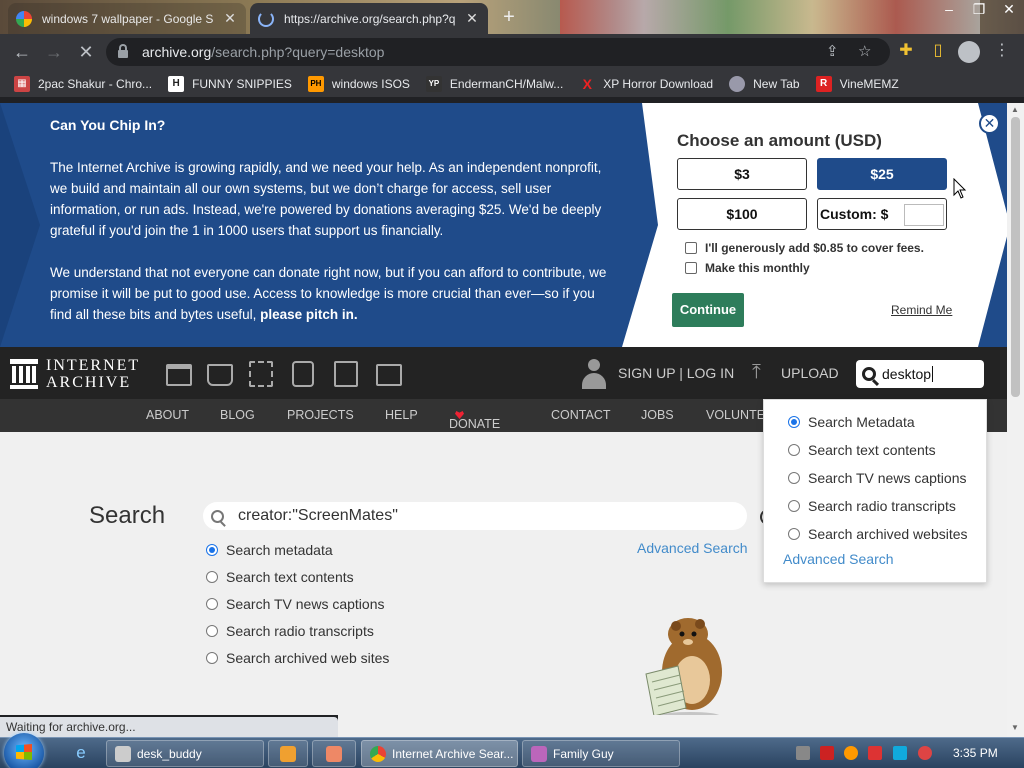 This screenshot has height=768, width=1024. Describe the element at coordinates (646, 84) in the screenshot. I see `bookmark-xp-horror: X XP Horror Download` at that location.